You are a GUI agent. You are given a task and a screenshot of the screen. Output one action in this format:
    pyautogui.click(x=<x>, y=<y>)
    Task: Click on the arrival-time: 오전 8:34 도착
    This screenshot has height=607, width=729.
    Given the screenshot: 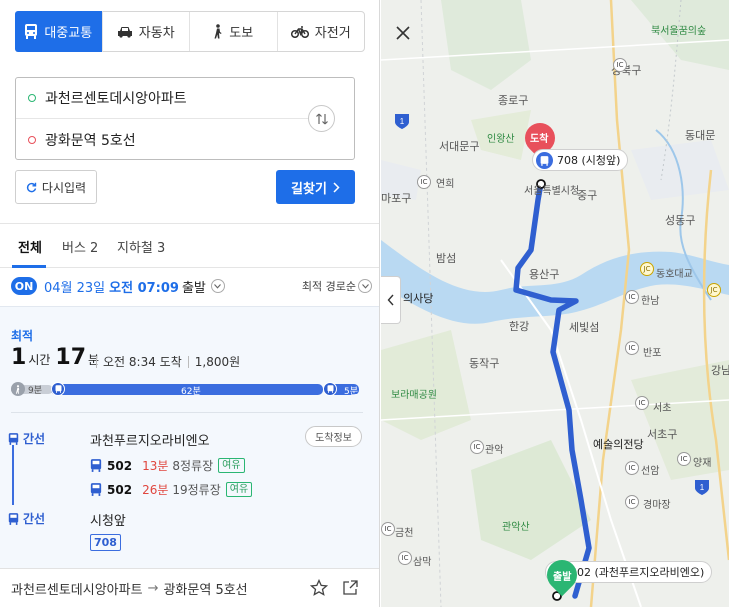 What is the action you would take?
    pyautogui.click(x=142, y=362)
    